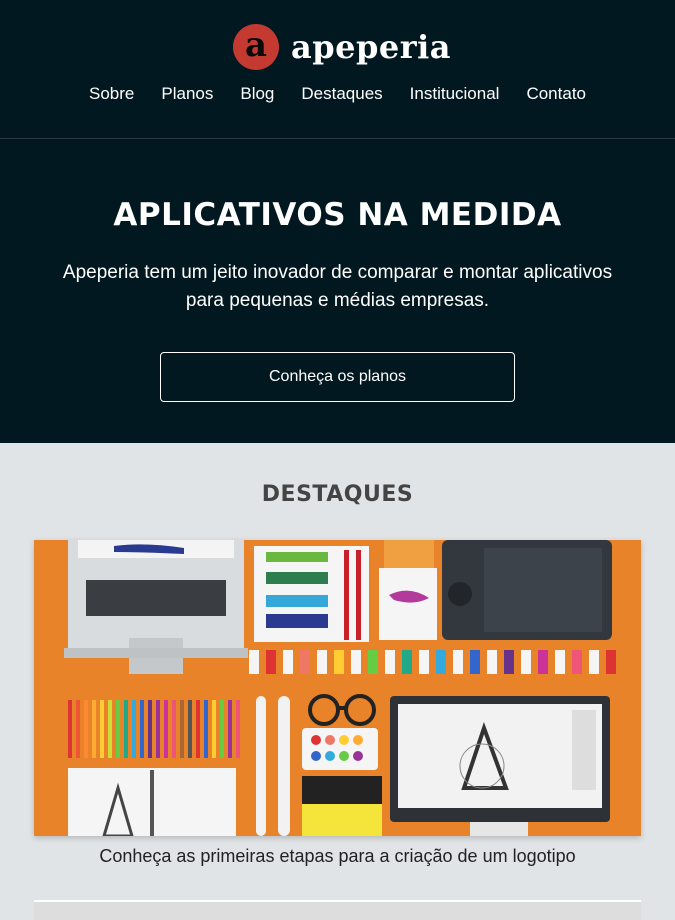  Describe the element at coordinates (337, 910) in the screenshot. I see `next-highlight-card` at that location.